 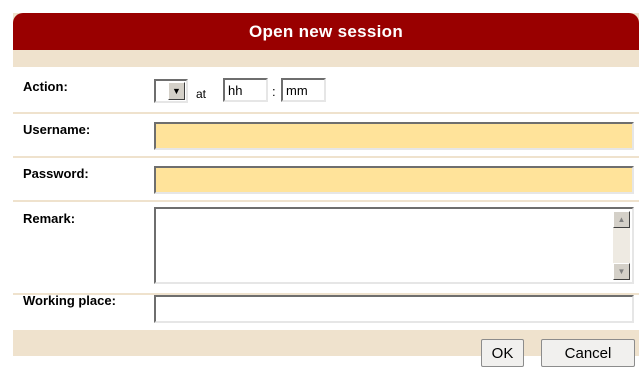 What do you see at coordinates (303, 90) in the screenshot?
I see `minute-input` at bounding box center [303, 90].